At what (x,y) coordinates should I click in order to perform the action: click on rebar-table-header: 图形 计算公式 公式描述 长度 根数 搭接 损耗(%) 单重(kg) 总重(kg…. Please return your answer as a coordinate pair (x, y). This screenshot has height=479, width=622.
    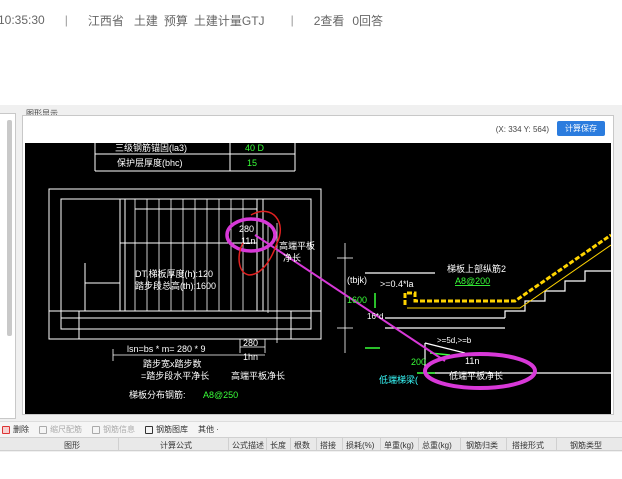
    Looking at the image, I should click on (311, 444).